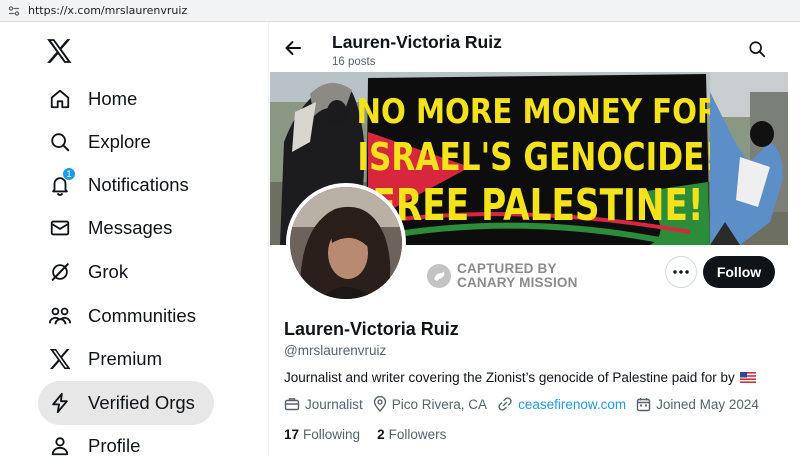 The height and width of the screenshot is (468, 800). What do you see at coordinates (537, 205) in the screenshot?
I see `banner-line-3: FREE PALESTINE!` at bounding box center [537, 205].